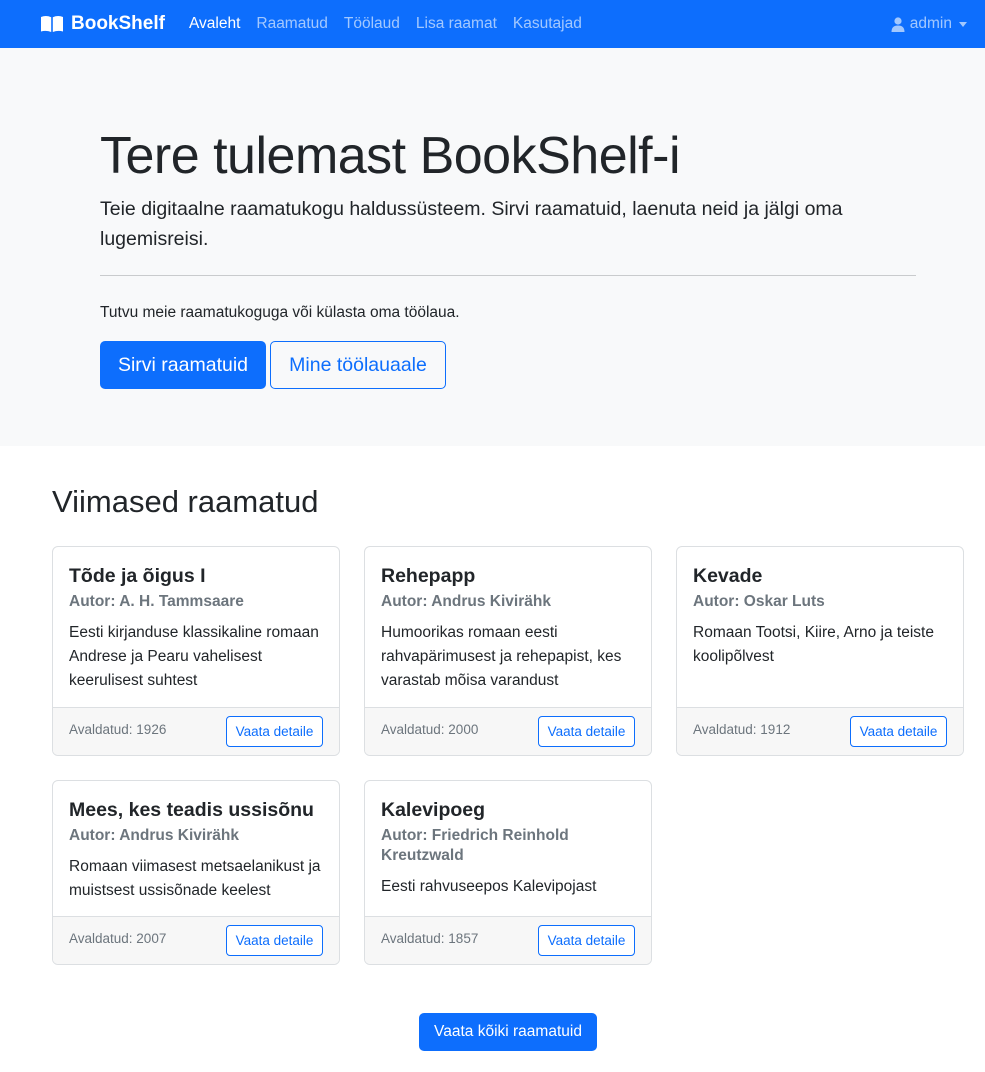  I want to click on card-footer: Avaldatud: 1857 Vaata detaile, so click(508, 940).